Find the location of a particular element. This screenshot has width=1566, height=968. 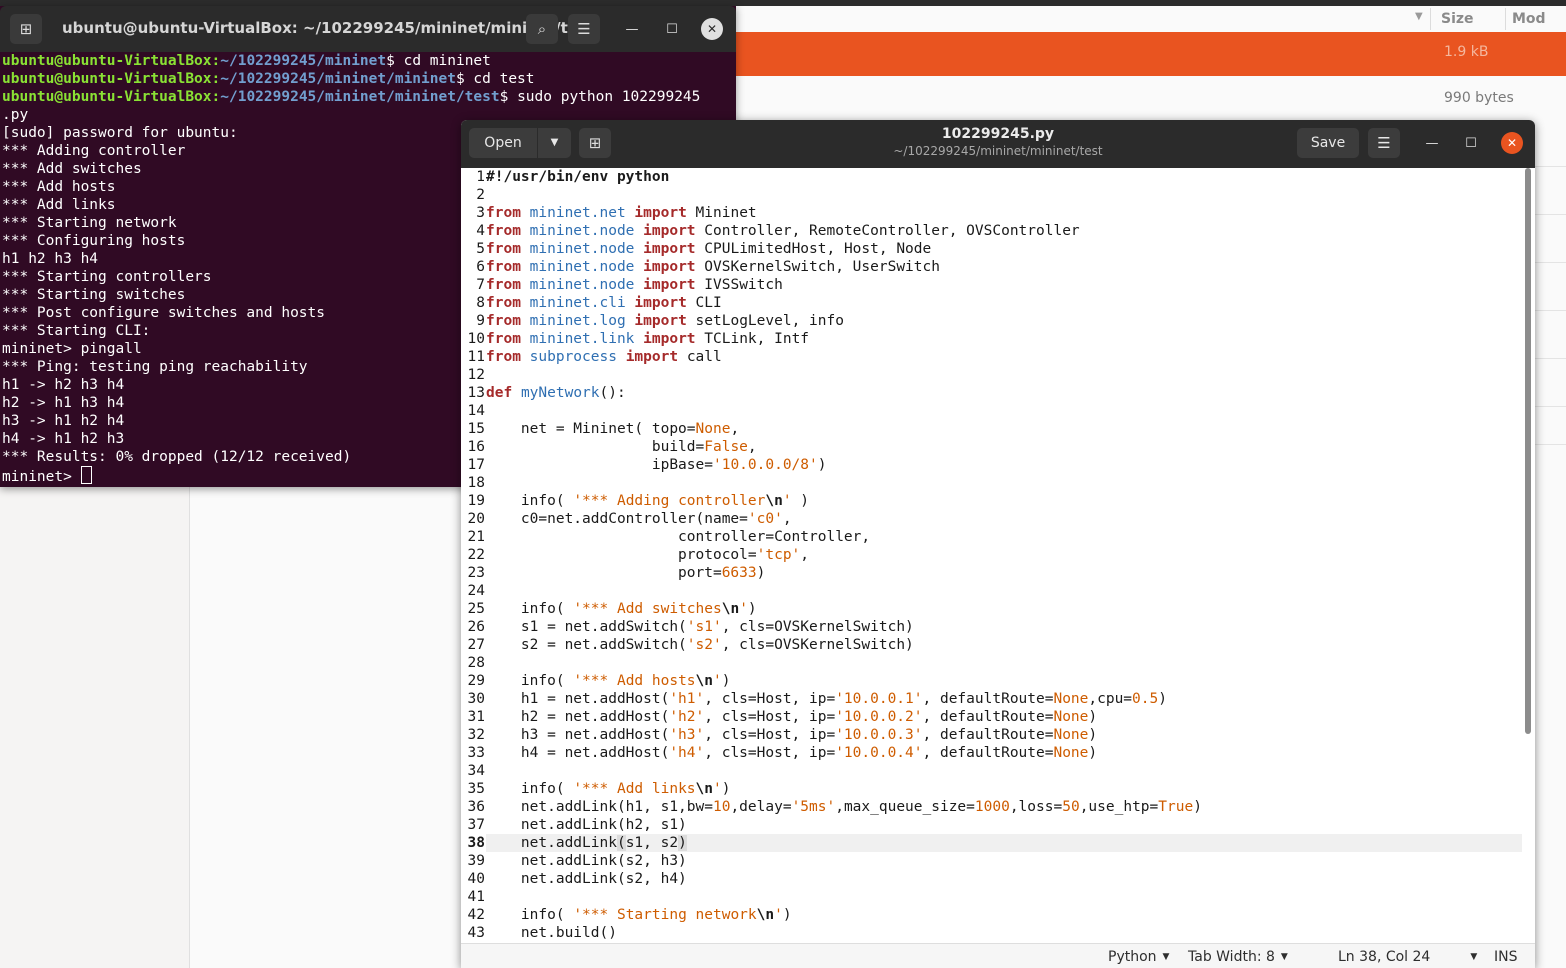

column-size-header: Size is located at coordinates (1457, 19).